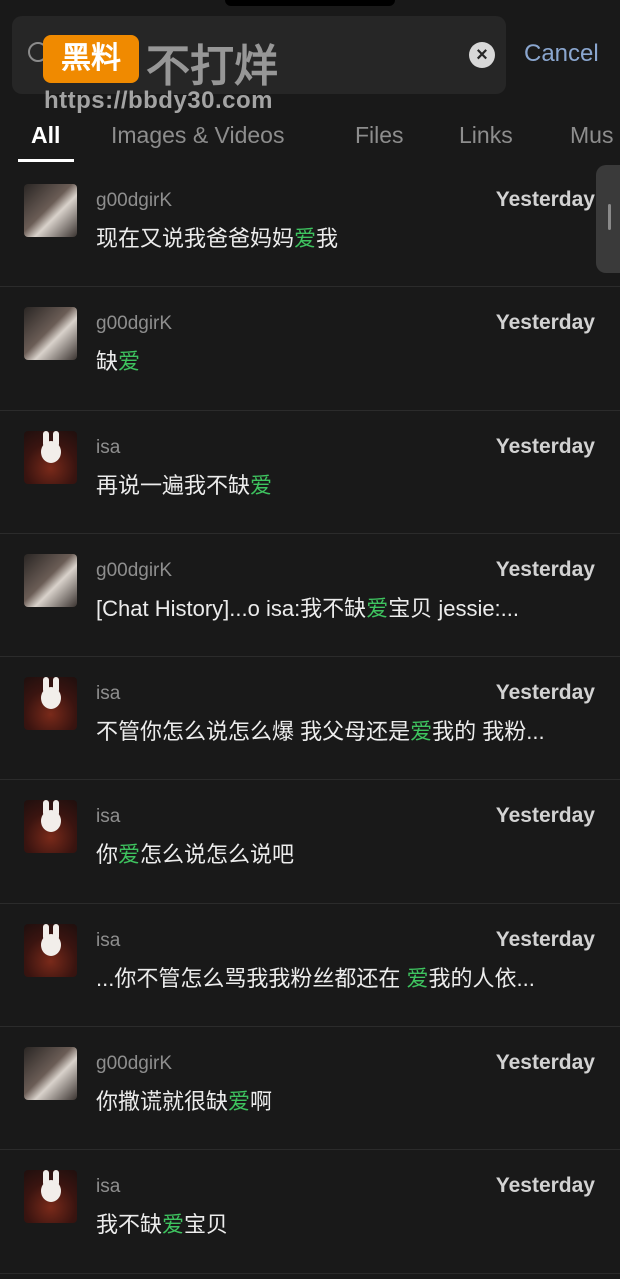 The image size is (620, 1279). Describe the element at coordinates (346, 360) in the screenshot. I see `message-snippet: 缺爱` at that location.